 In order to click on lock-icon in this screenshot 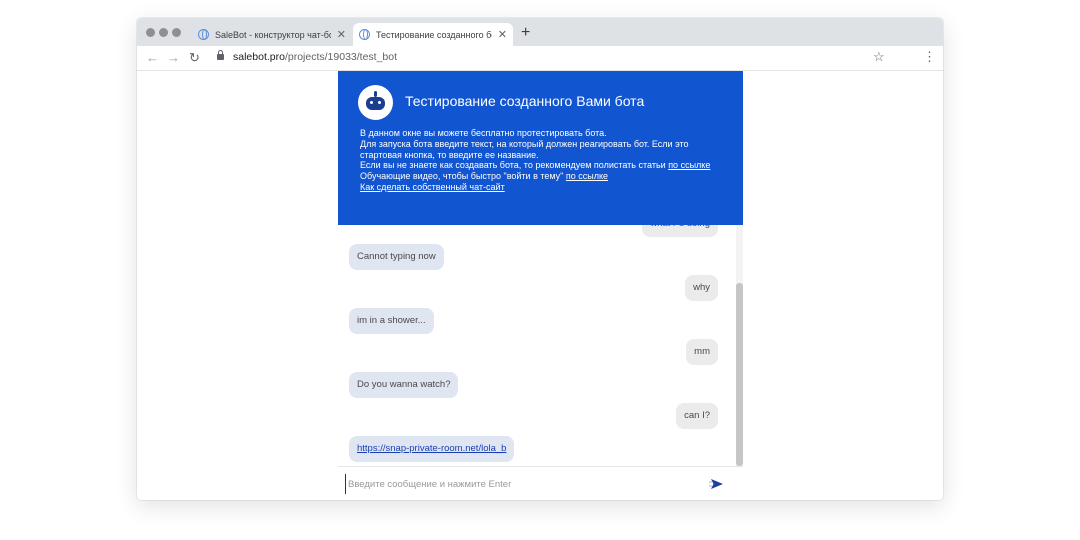, I will do `click(220, 55)`.